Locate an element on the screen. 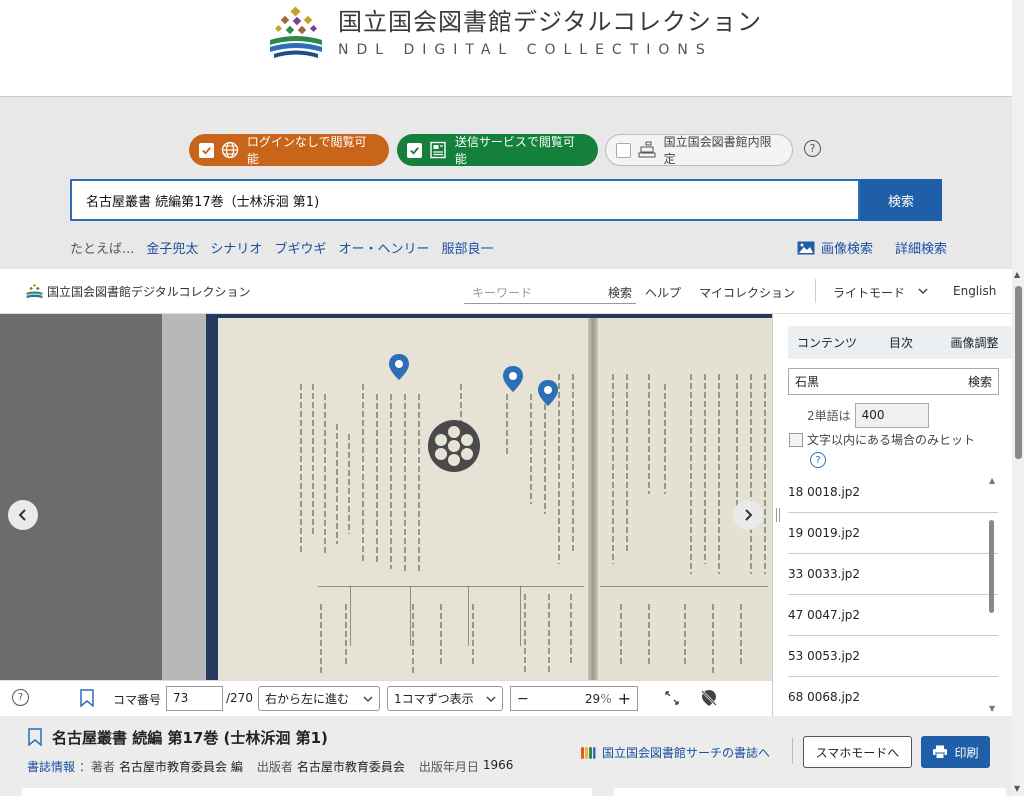  within-checkbox-row: 文字以内にある場合のみヒット is located at coordinates (882, 439).